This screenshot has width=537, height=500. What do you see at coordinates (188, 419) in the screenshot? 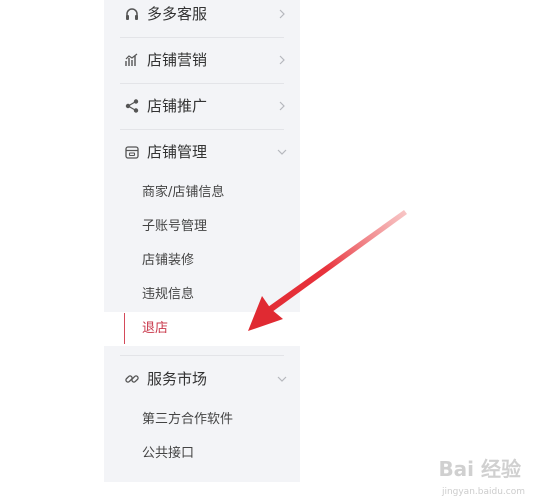
I see `submenu-item-label: 第三方合作软件` at bounding box center [188, 419].